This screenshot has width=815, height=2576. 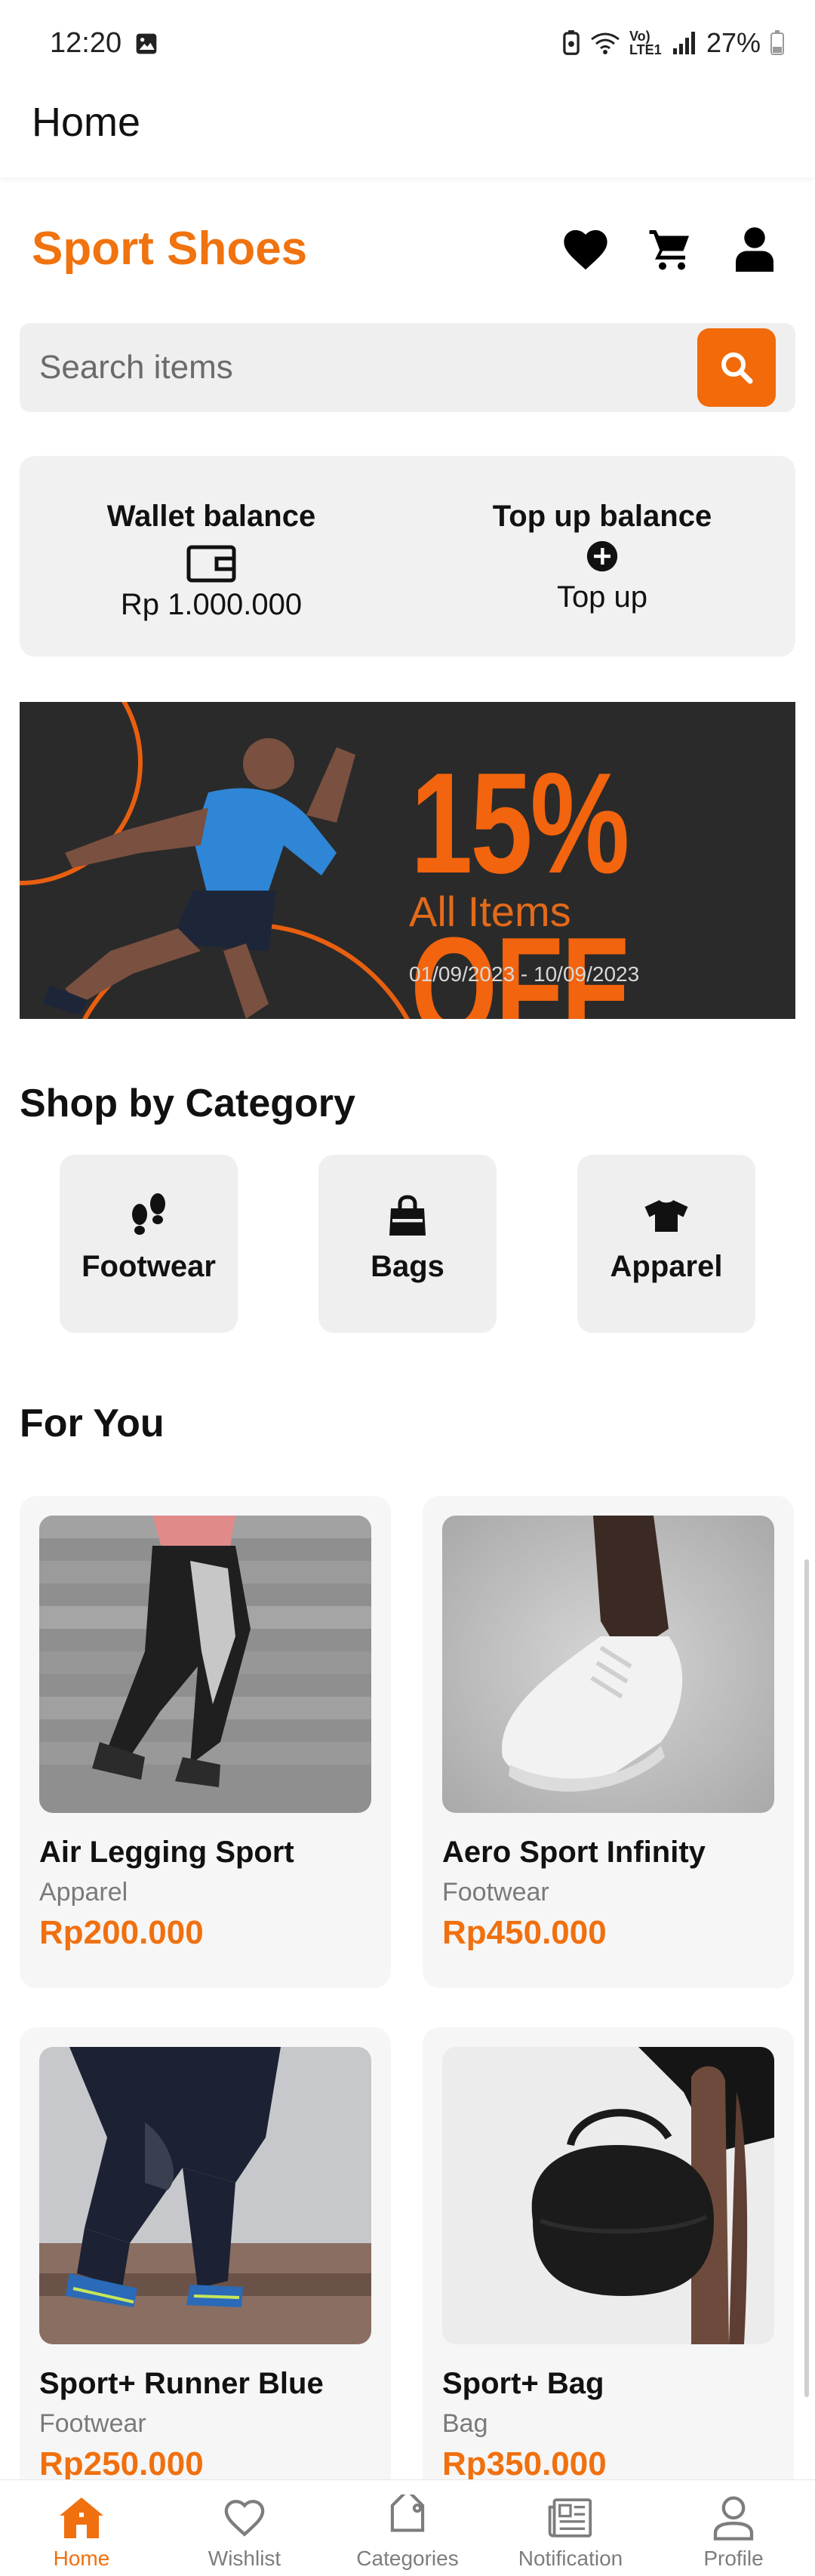 I want to click on nav-label: Categories, so click(x=407, y=2558).